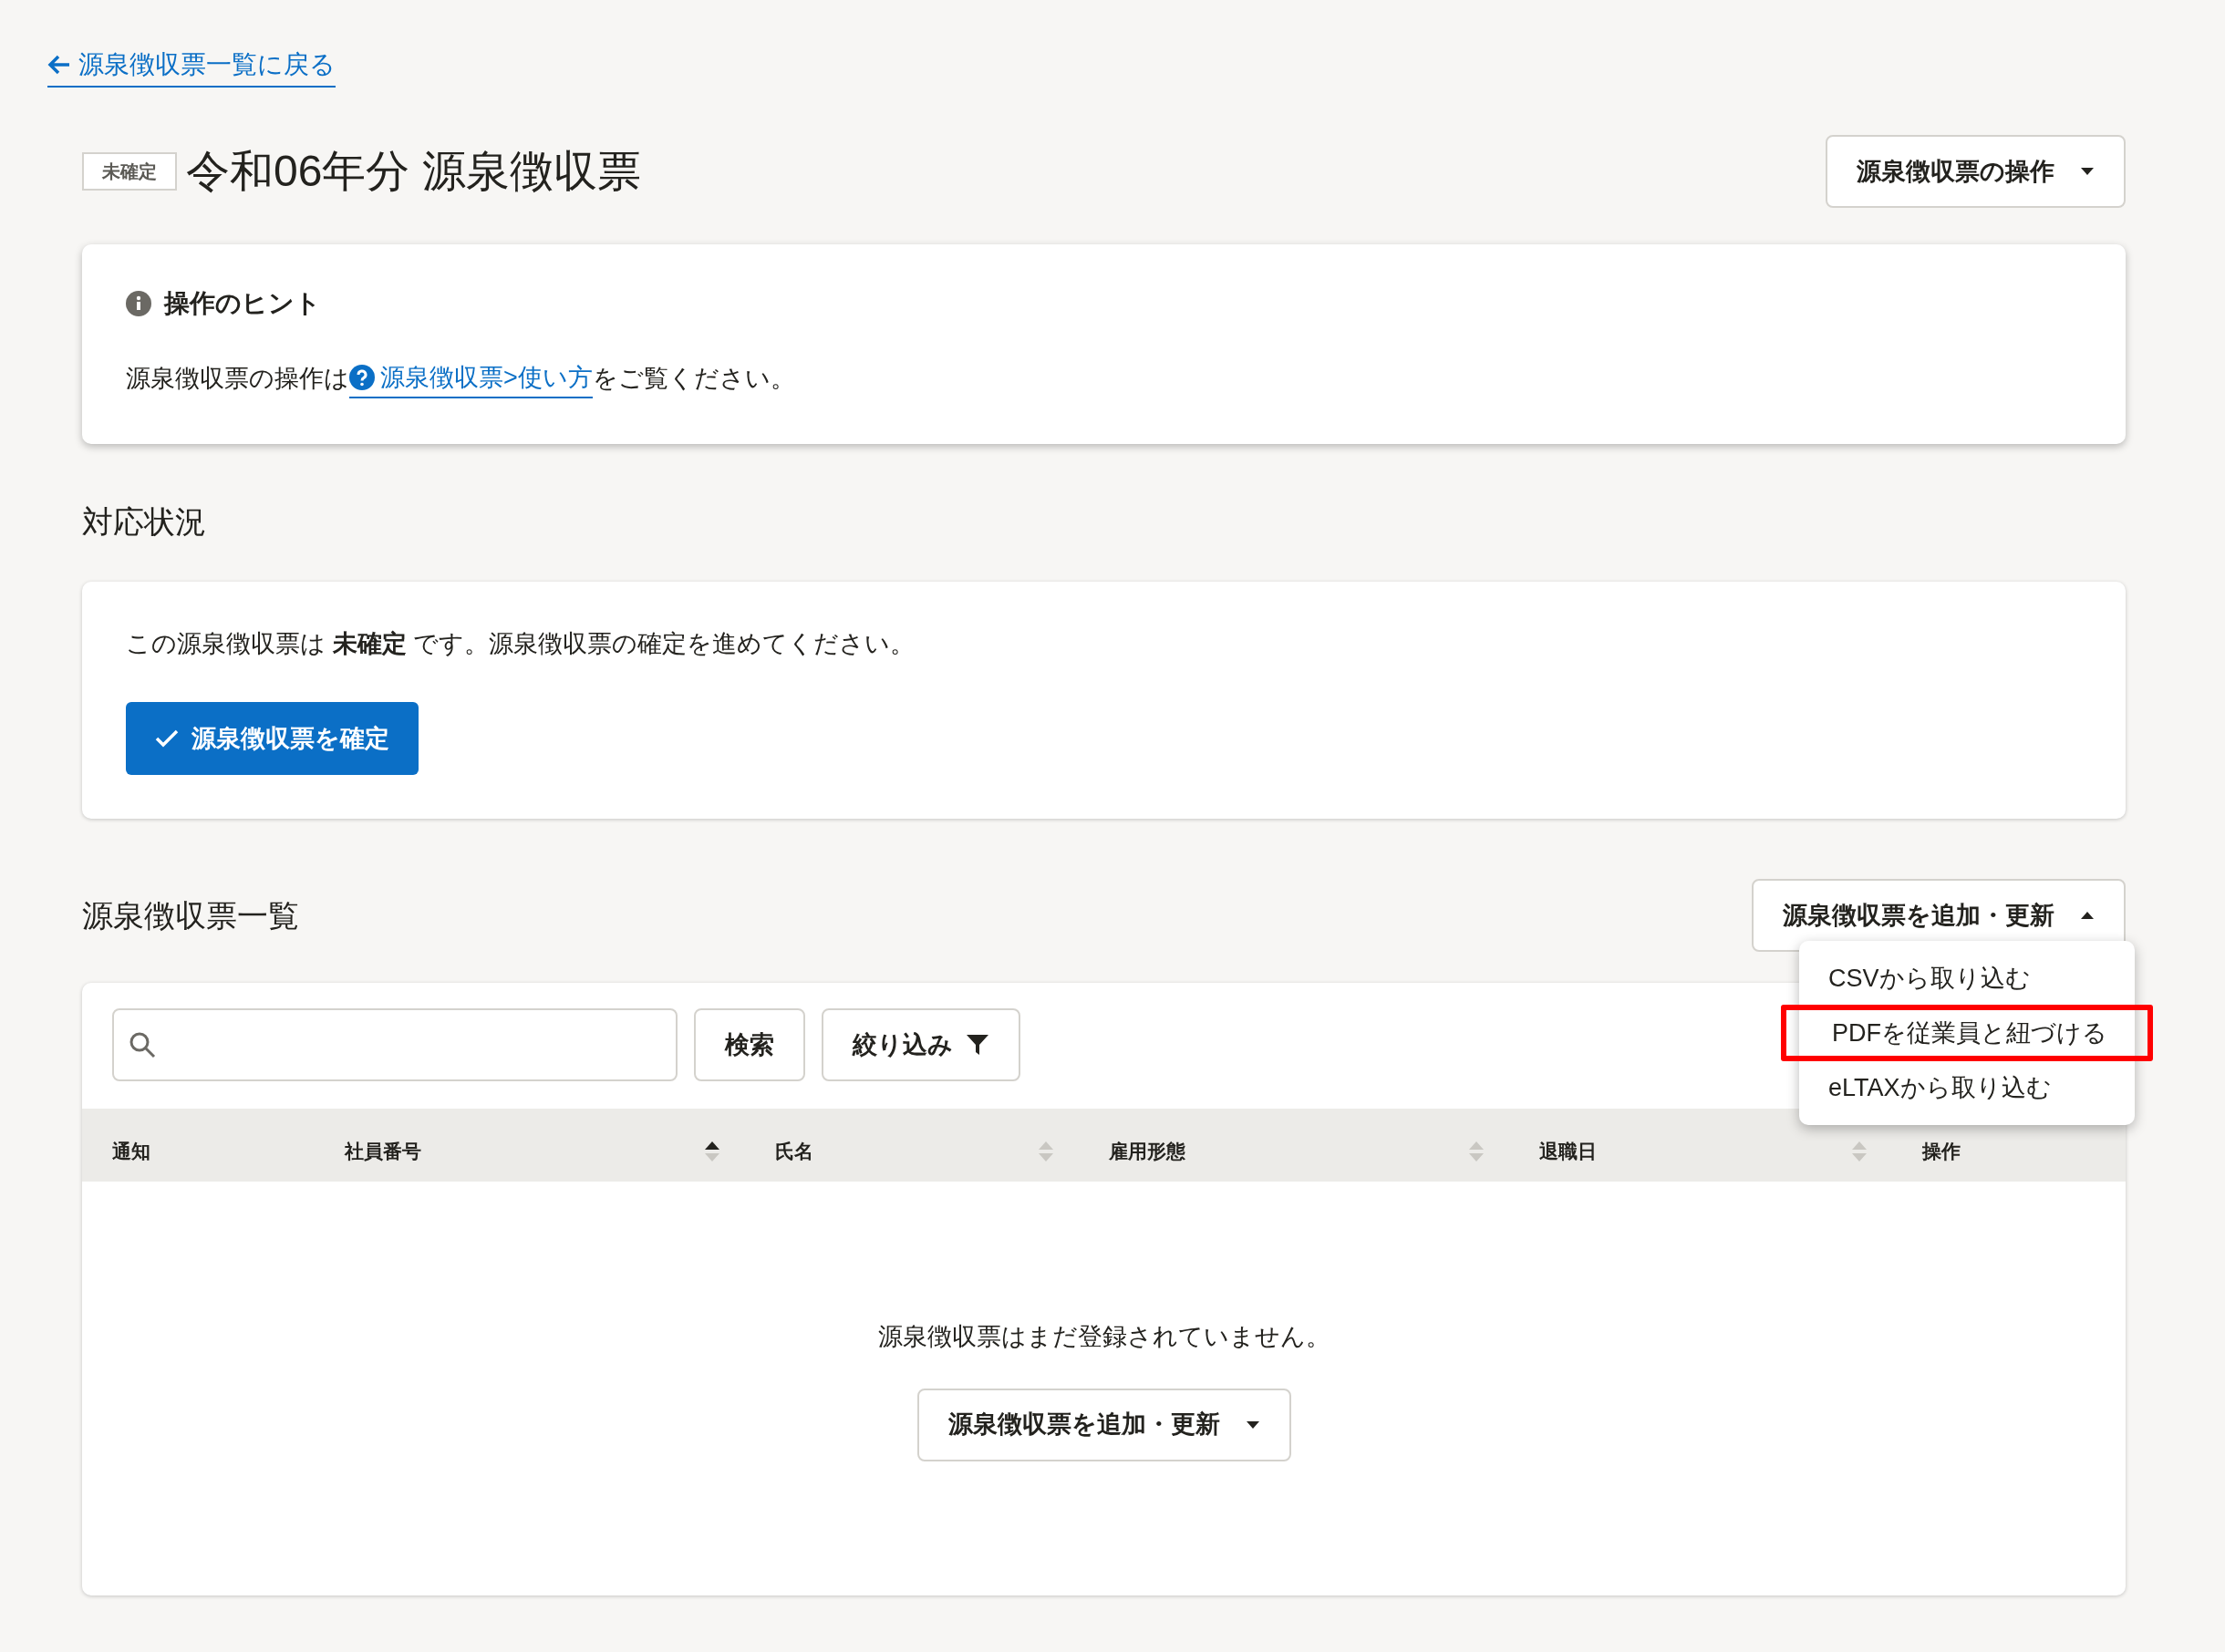  I want to click on empty-message: 源泉徴収票はまだ登録されていません。, so click(1103, 1337).